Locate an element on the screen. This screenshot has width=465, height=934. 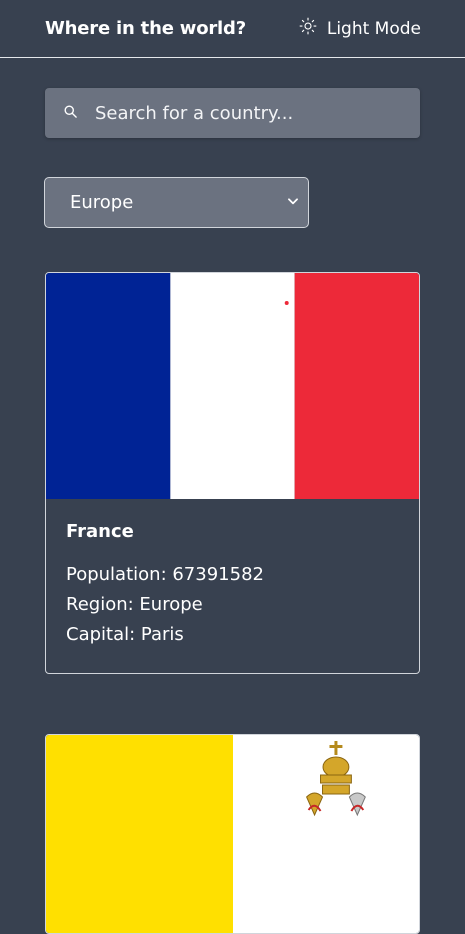
theme-toggle-label: Light Mode is located at coordinates (373, 28).